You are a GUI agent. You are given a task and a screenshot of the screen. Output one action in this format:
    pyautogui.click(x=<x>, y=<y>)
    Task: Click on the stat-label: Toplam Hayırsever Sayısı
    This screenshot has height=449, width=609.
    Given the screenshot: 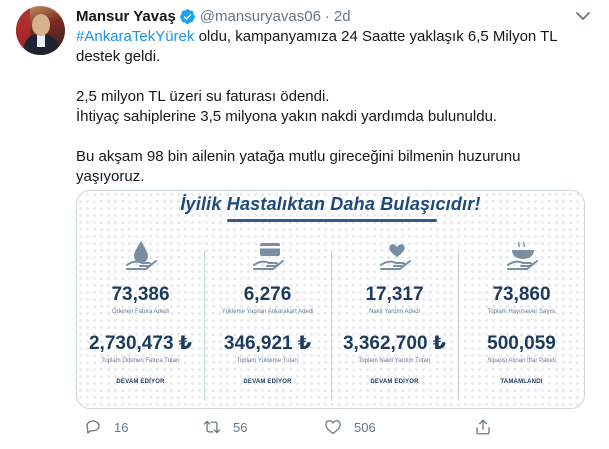 What is the action you would take?
    pyautogui.click(x=521, y=312)
    